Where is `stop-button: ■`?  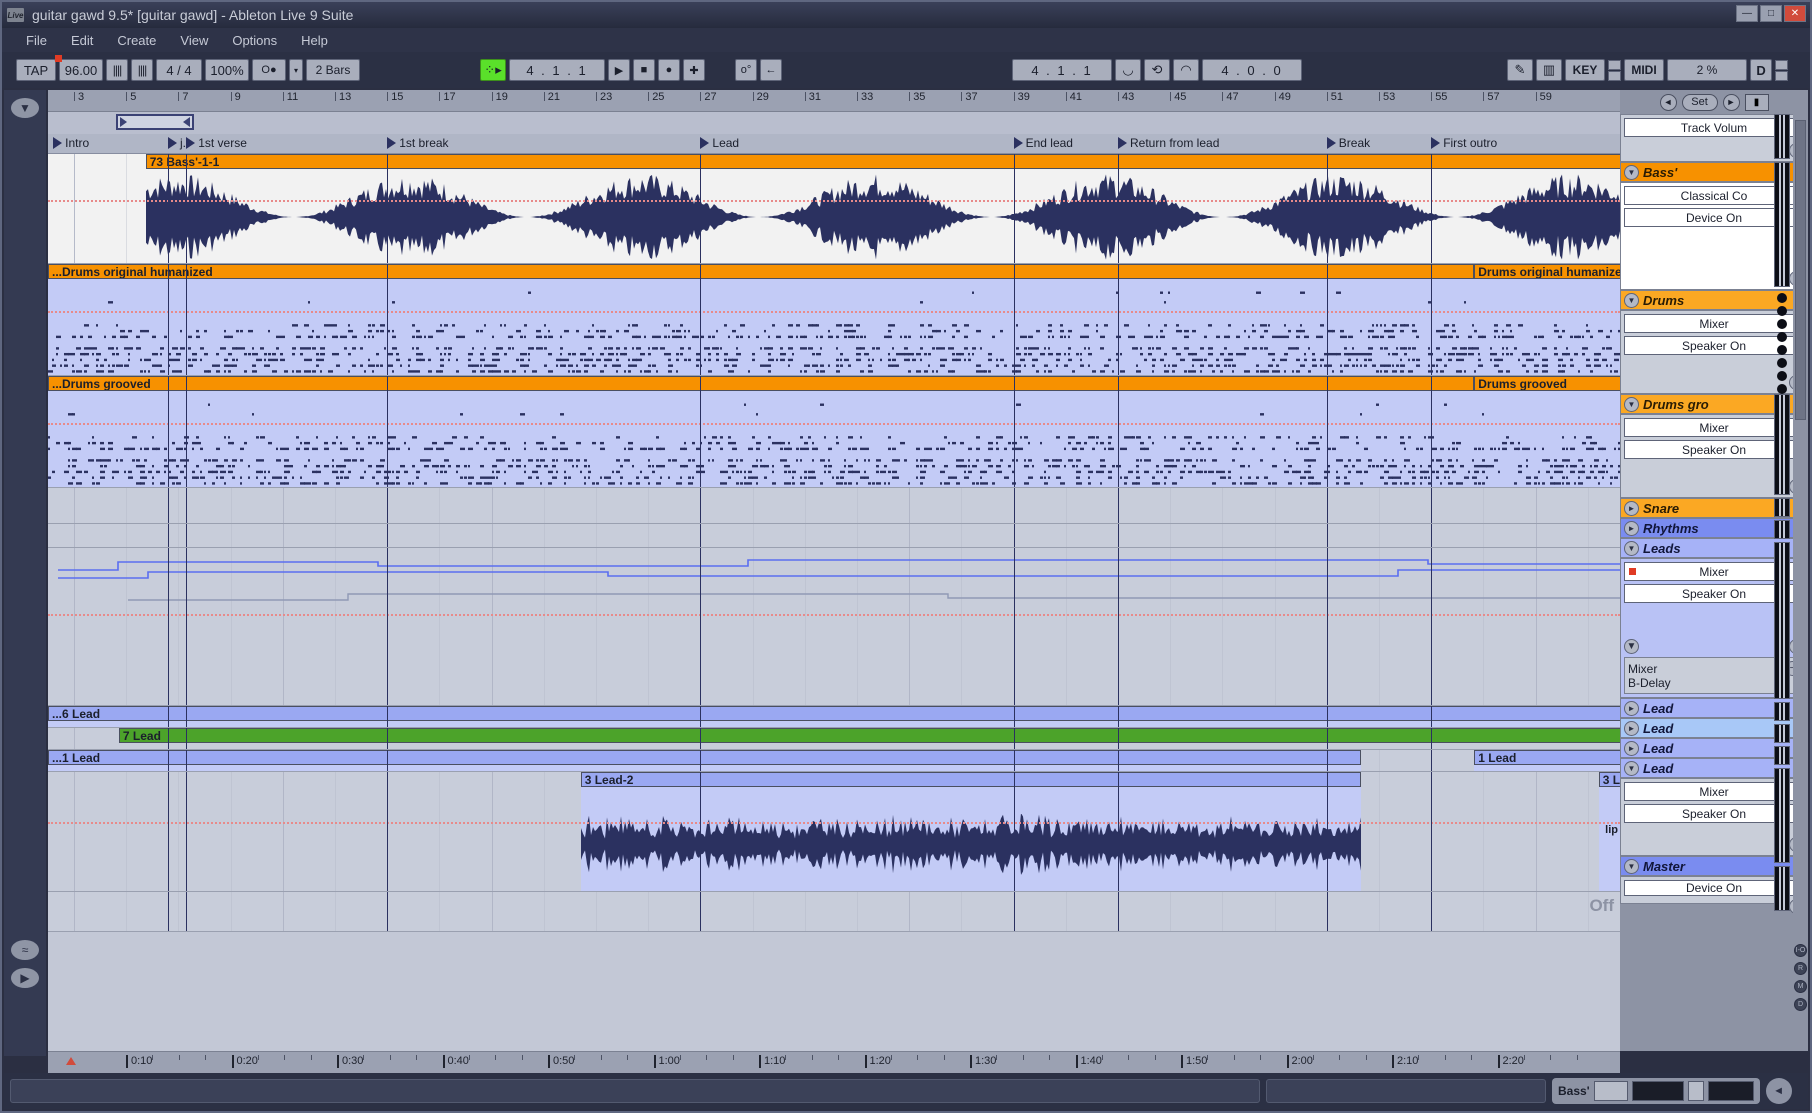 stop-button: ■ is located at coordinates (644, 70).